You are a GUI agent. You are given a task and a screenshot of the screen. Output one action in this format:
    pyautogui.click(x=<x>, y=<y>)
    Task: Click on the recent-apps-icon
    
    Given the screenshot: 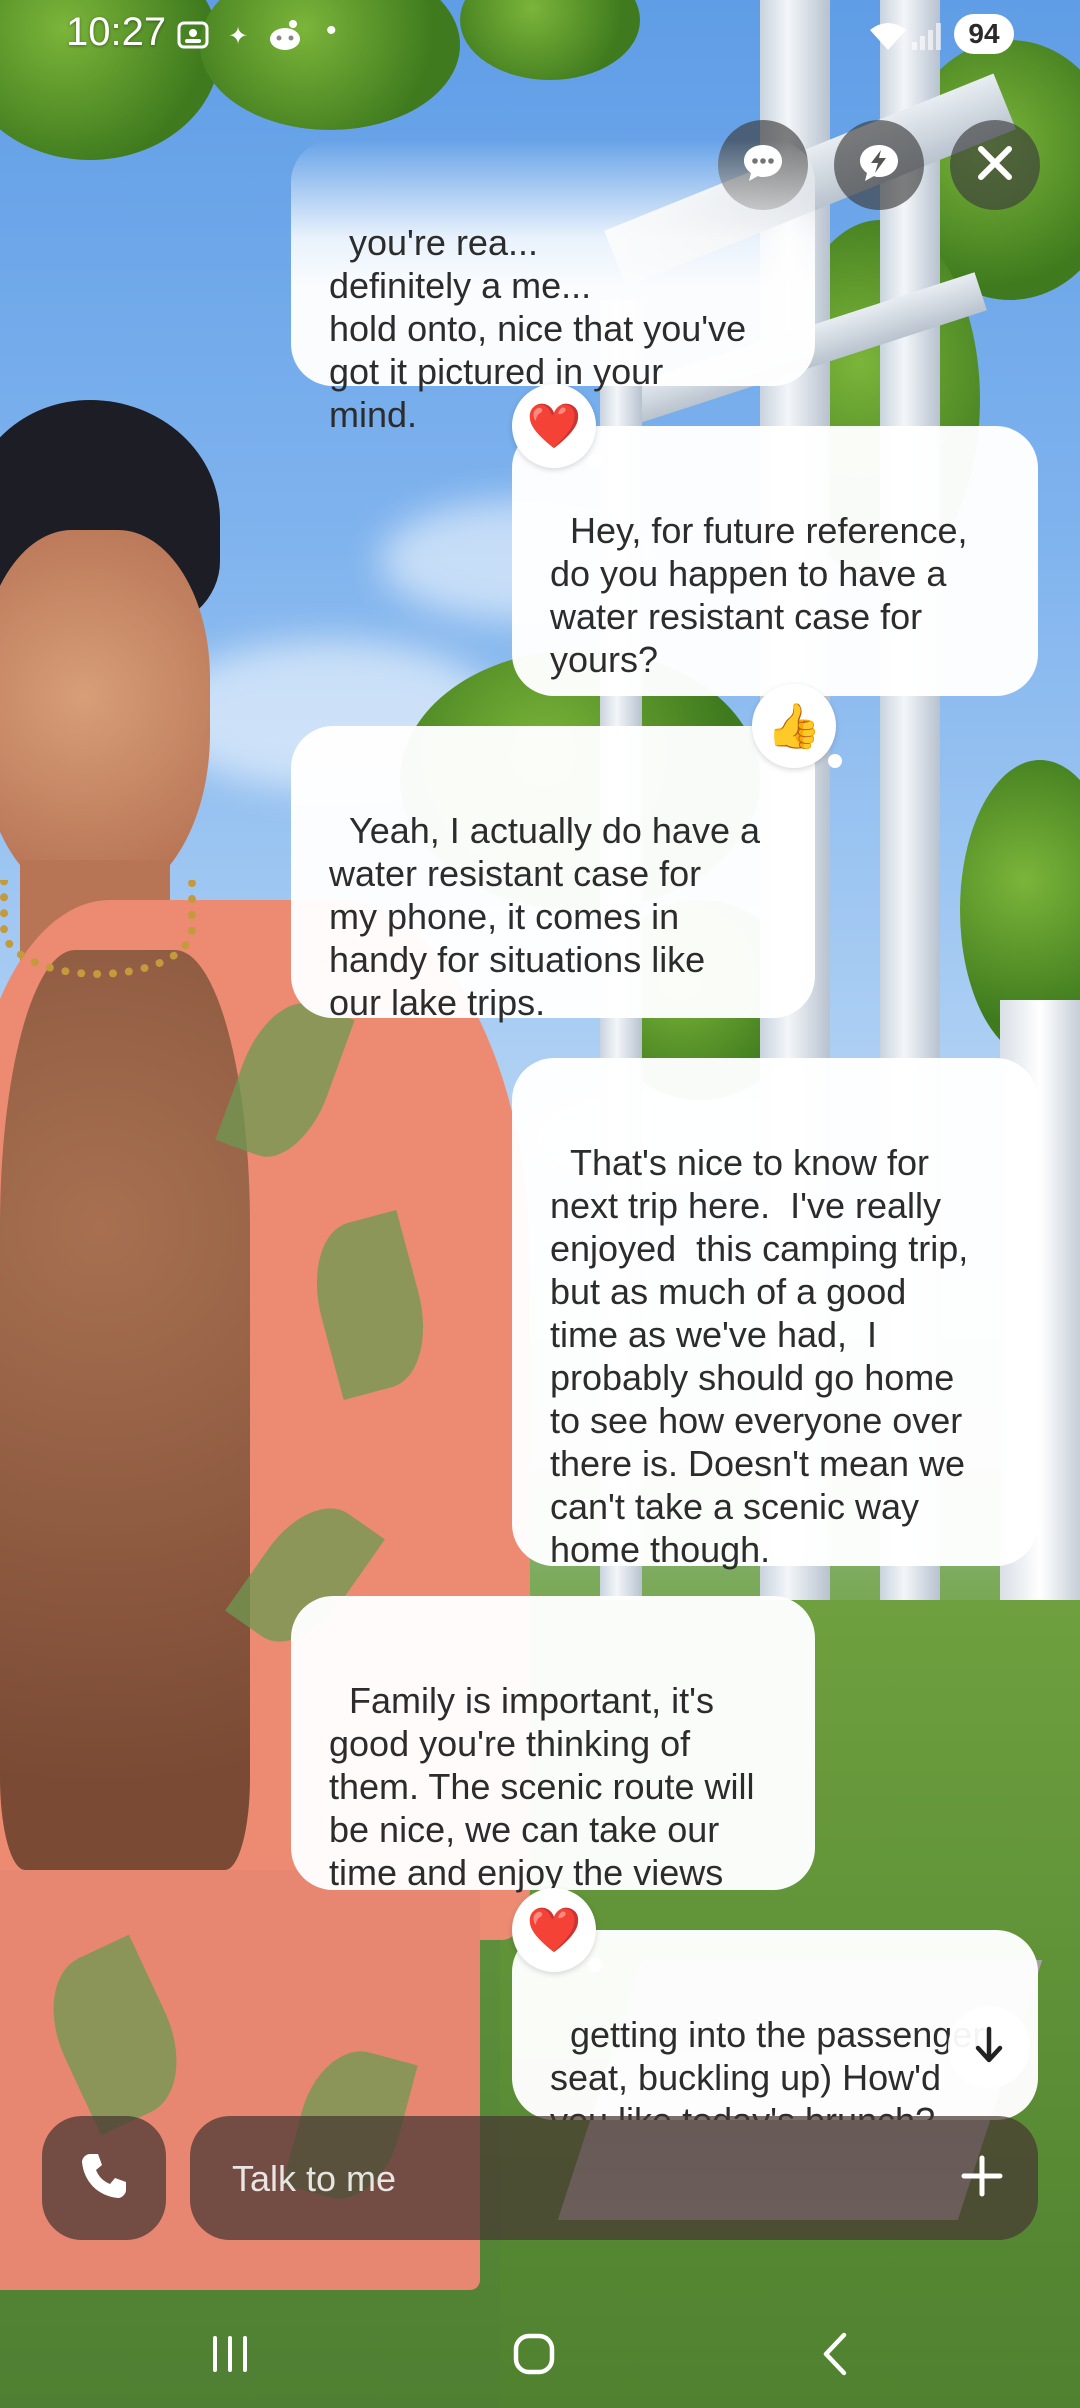 What is the action you would take?
    pyautogui.click(x=230, y=2354)
    